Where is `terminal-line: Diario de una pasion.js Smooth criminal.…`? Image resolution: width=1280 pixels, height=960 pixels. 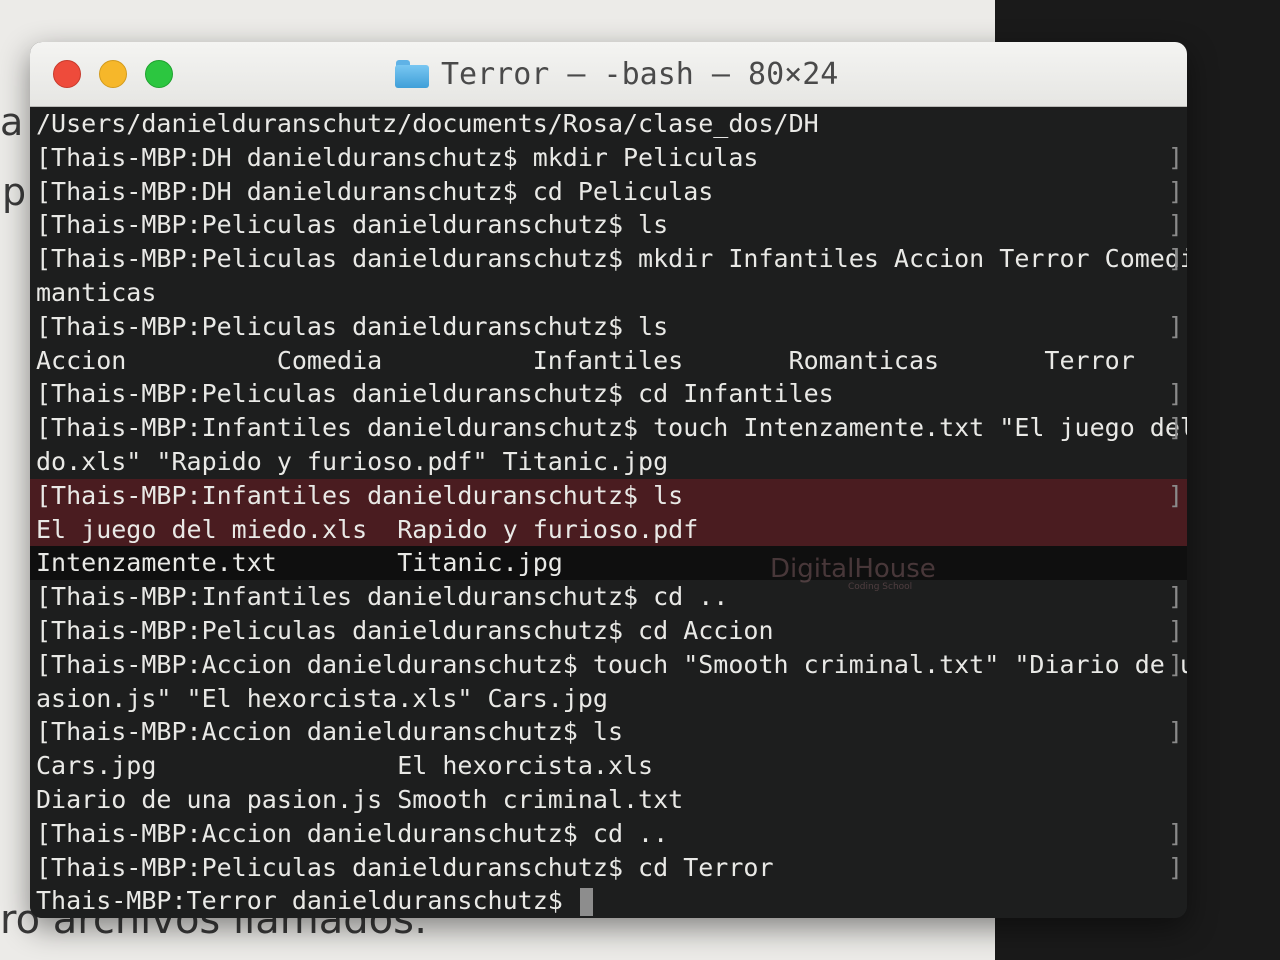 terminal-line: Diario de una pasion.js Smooth criminal.… is located at coordinates (608, 800).